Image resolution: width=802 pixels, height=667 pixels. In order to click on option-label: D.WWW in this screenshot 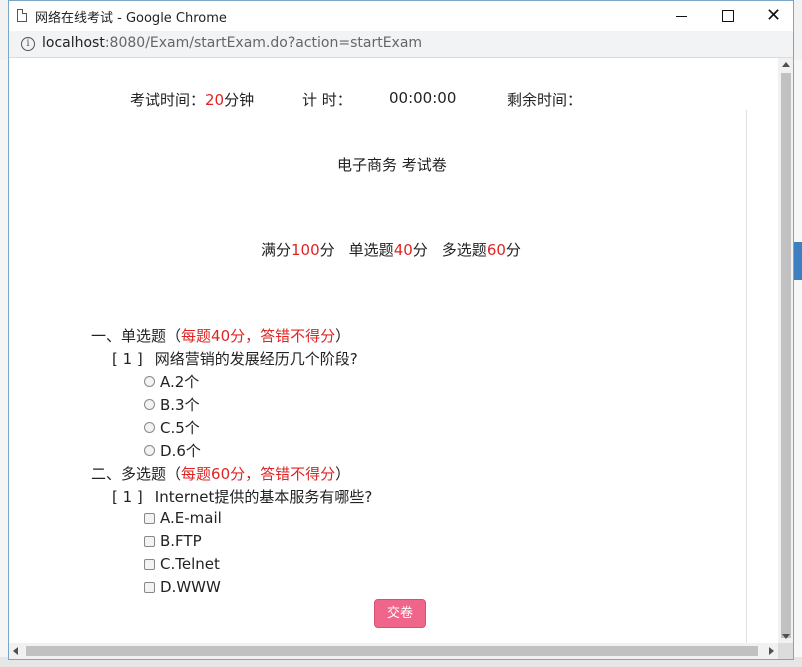, I will do `click(190, 587)`.